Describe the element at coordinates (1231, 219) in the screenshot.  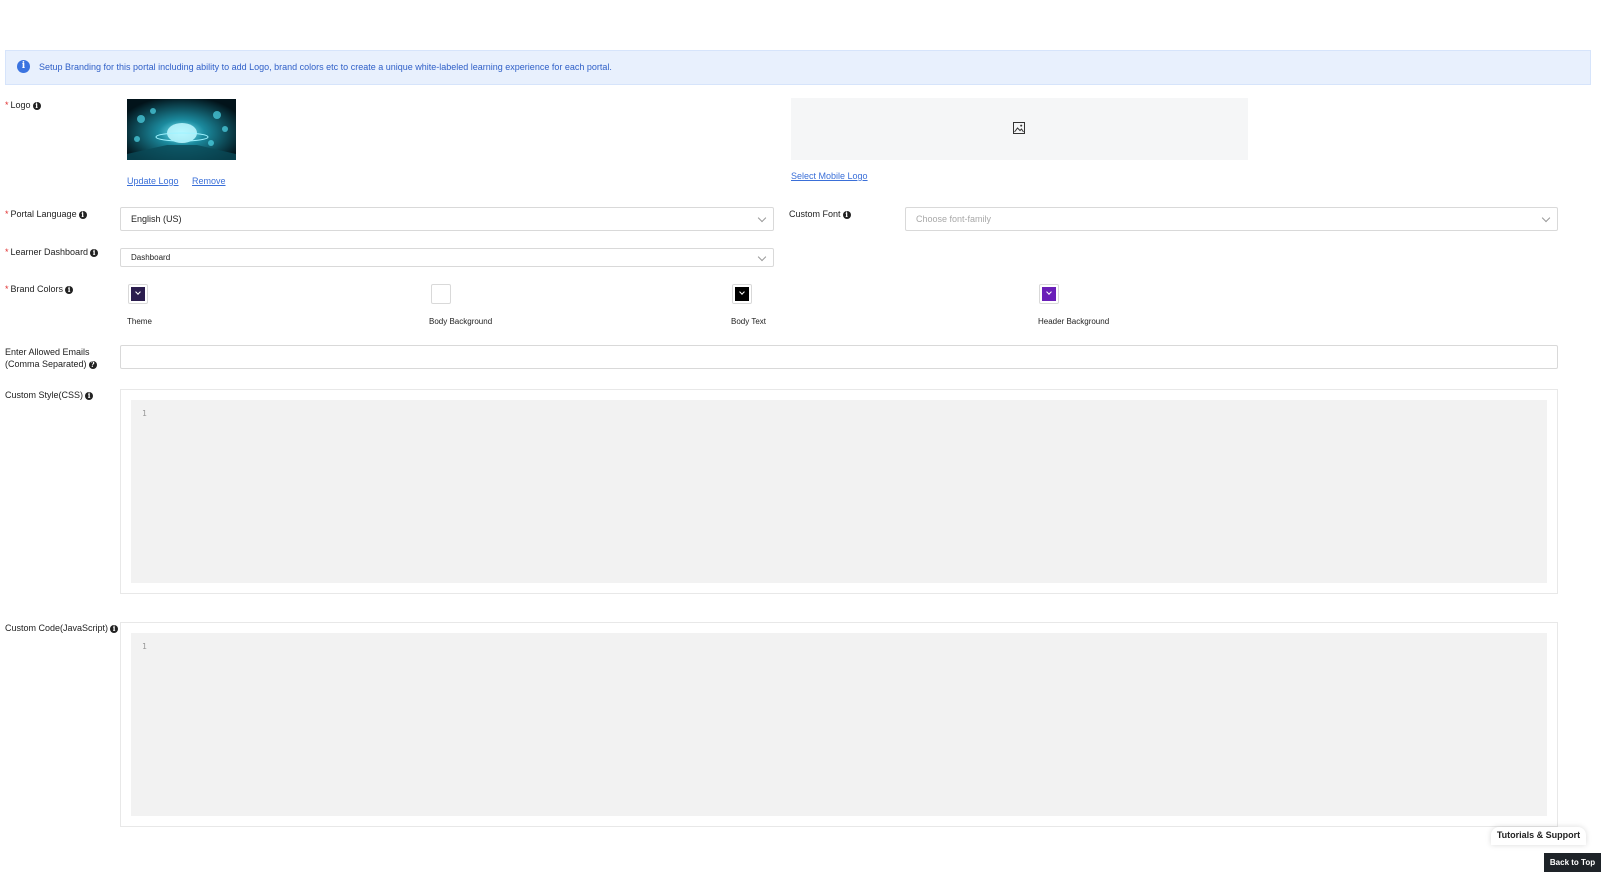
I see `custom-font-select: Choose font-family` at that location.